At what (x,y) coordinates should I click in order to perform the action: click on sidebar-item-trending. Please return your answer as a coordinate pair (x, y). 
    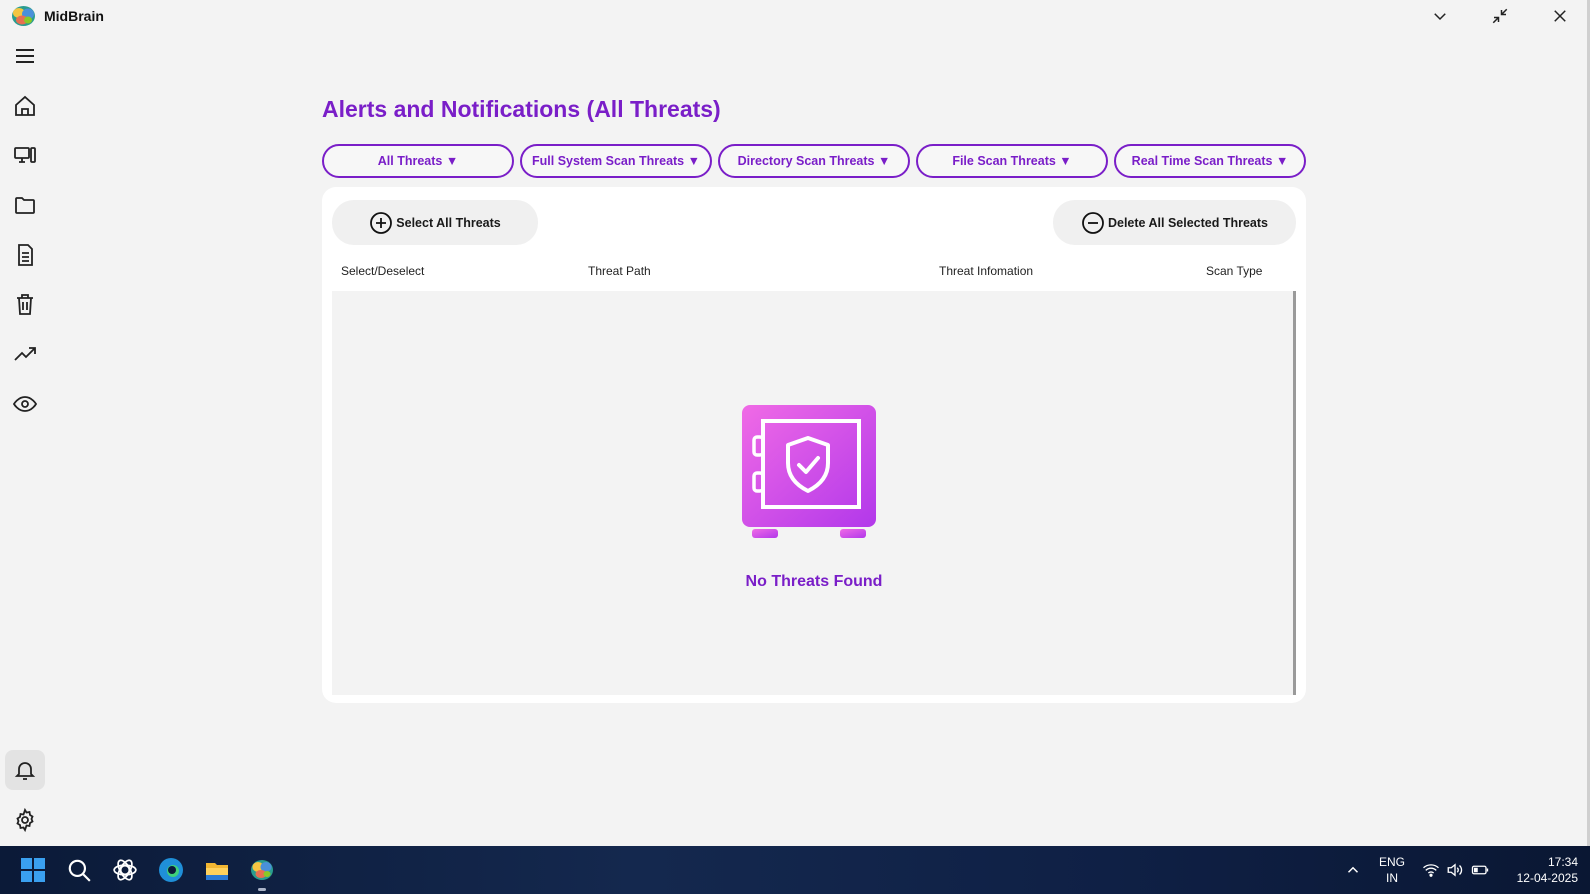
    Looking at the image, I should click on (25, 354).